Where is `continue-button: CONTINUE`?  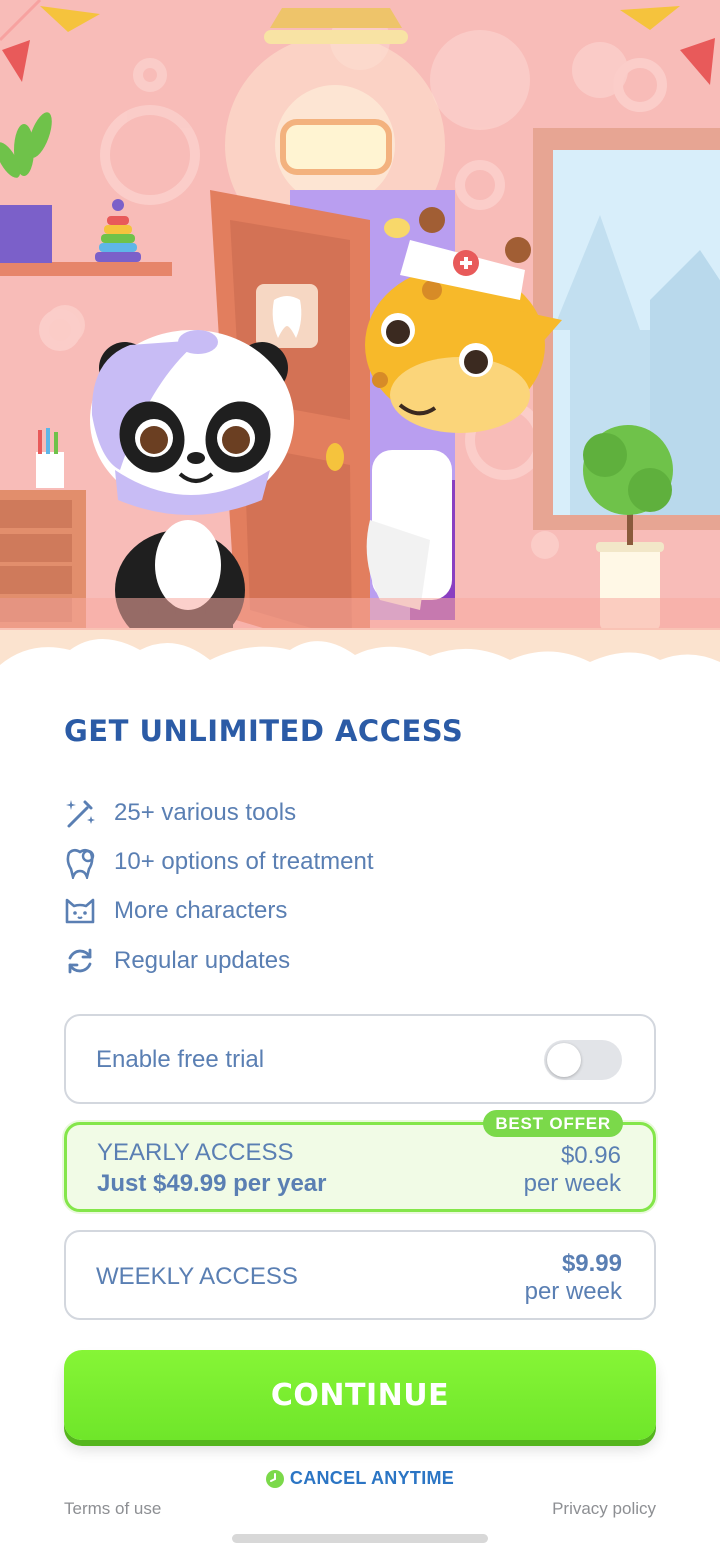
continue-button: CONTINUE is located at coordinates (360, 1395).